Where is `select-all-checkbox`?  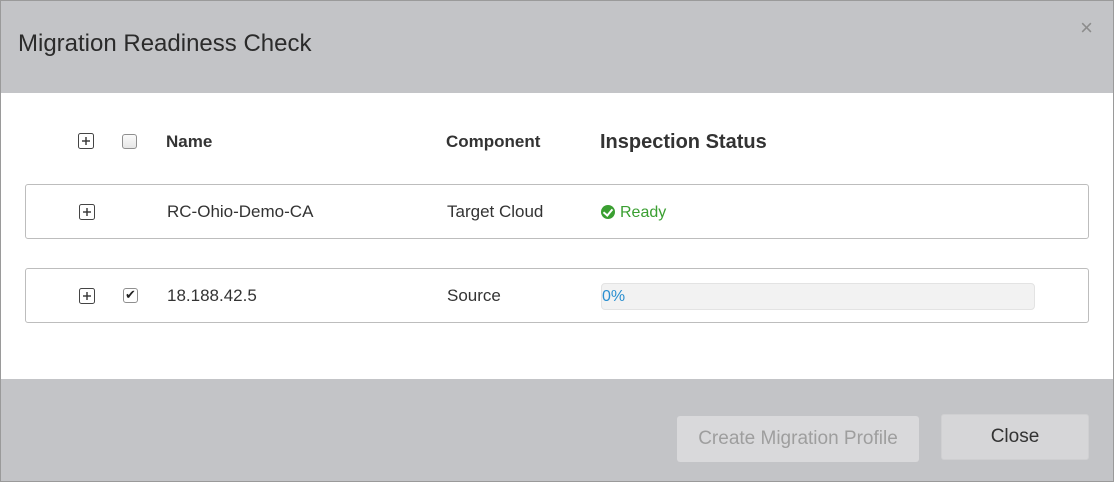
select-all-checkbox is located at coordinates (129, 141).